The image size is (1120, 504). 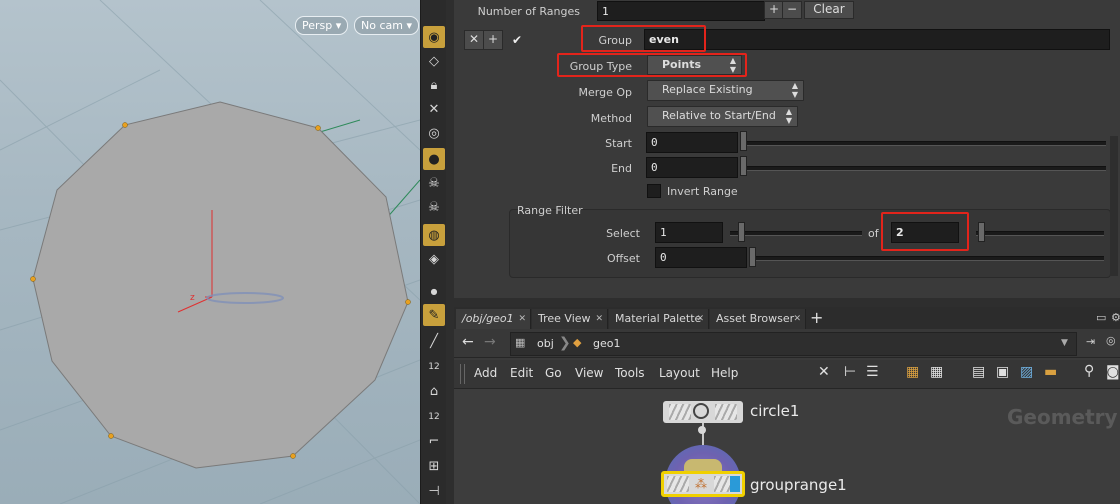 What do you see at coordinates (703, 484) in the screenshot?
I see `grouprange1-node: ⁂` at bounding box center [703, 484].